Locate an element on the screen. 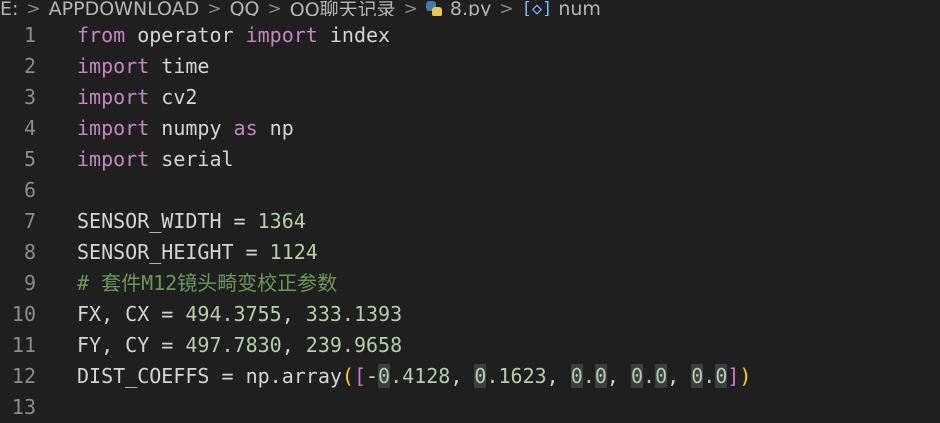  breadcrumb-drive: E: is located at coordinates (9, 8).